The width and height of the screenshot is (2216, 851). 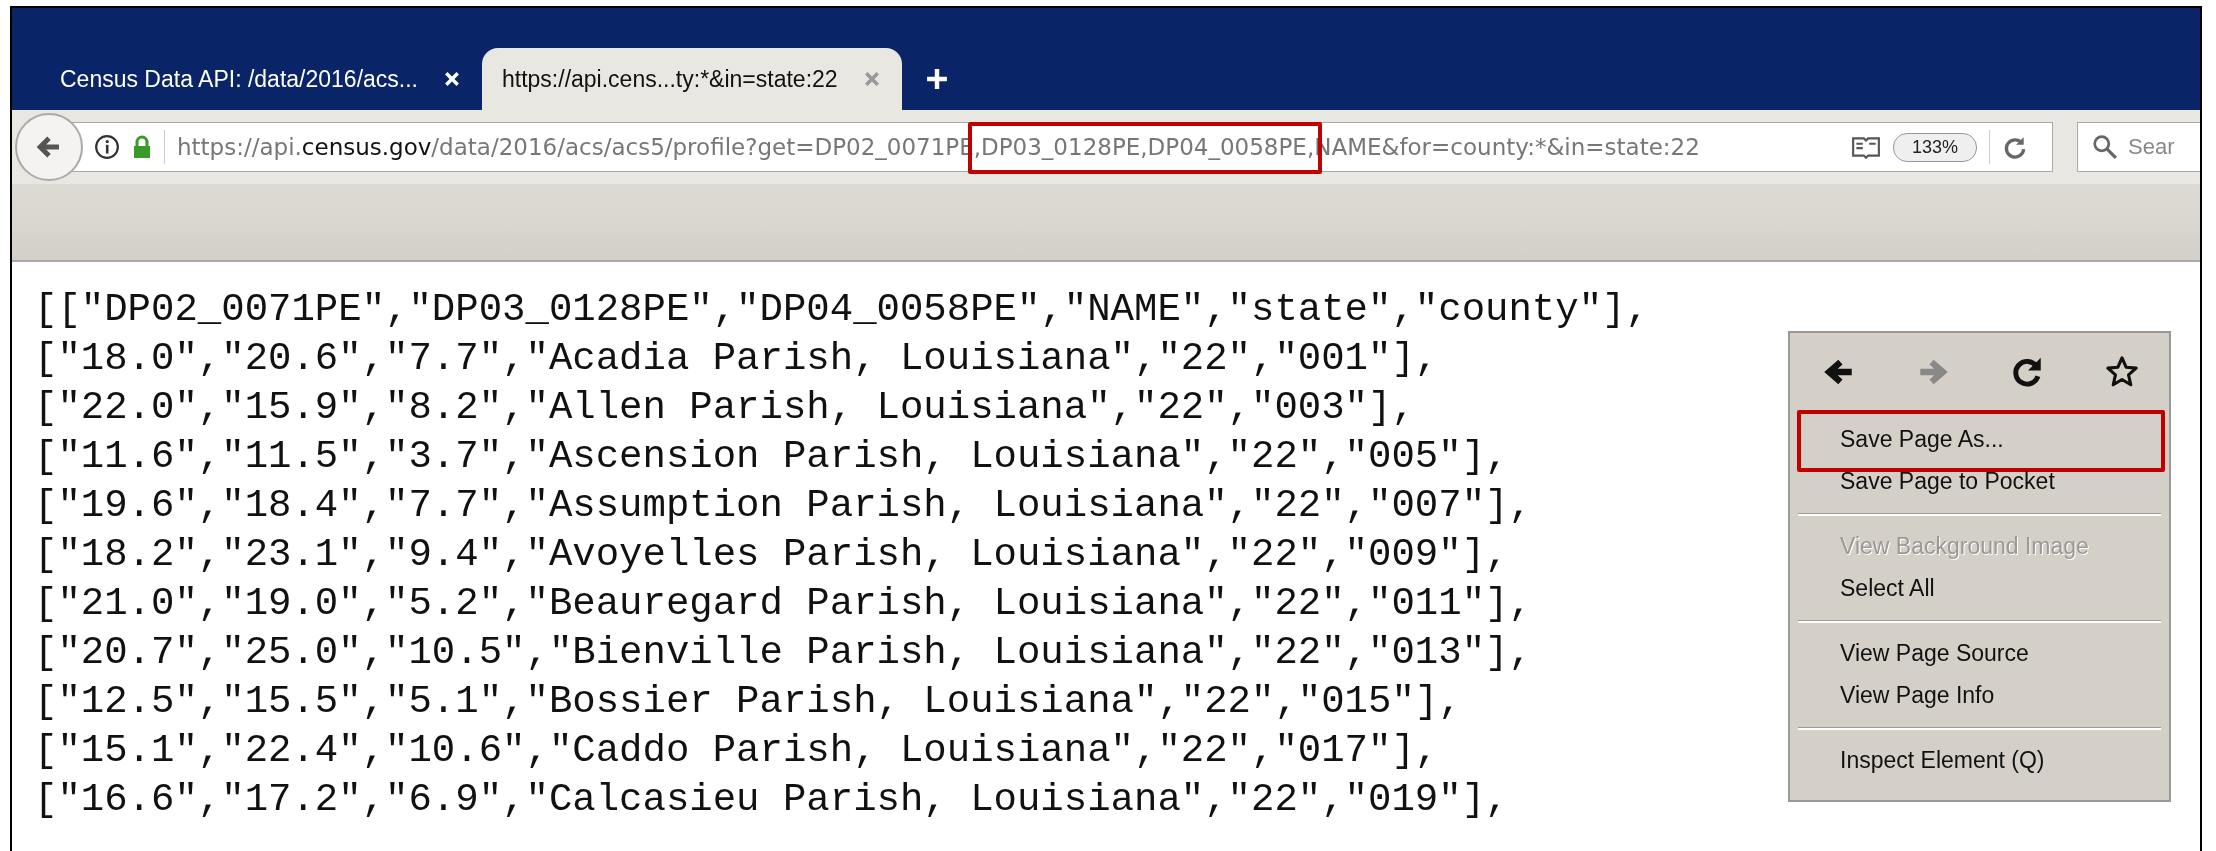 I want to click on json-line: ["18.0","20.6","7.7","Acadia Parish, Louisiana","22","001"],, so click(x=736, y=359).